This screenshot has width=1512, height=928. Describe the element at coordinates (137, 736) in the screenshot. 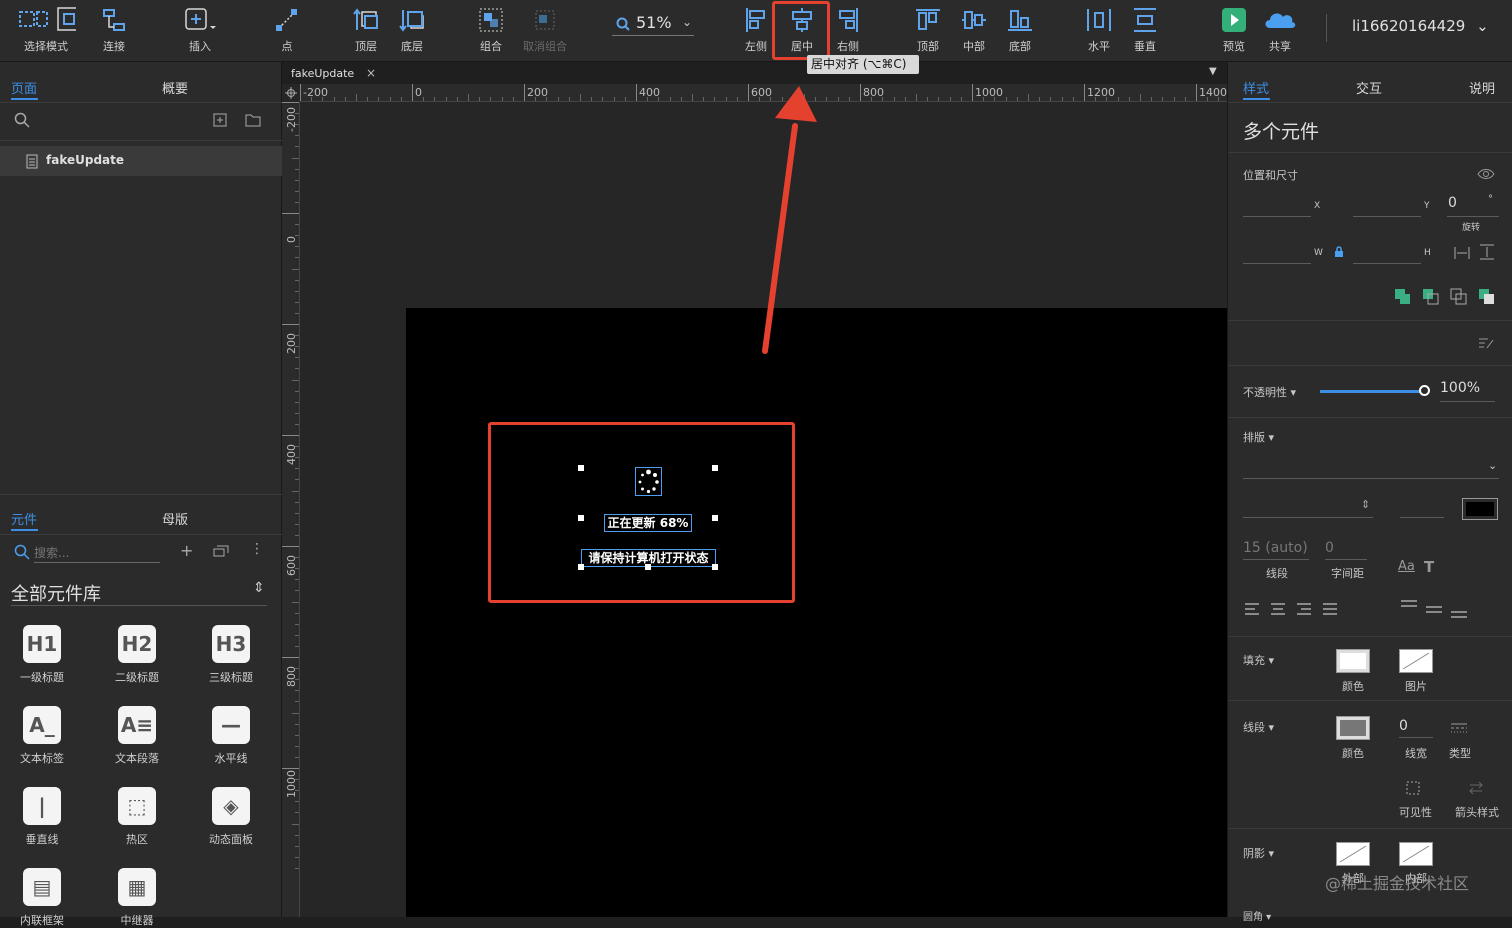

I see `widget-text-paragraph: A≡ 文本段落` at that location.